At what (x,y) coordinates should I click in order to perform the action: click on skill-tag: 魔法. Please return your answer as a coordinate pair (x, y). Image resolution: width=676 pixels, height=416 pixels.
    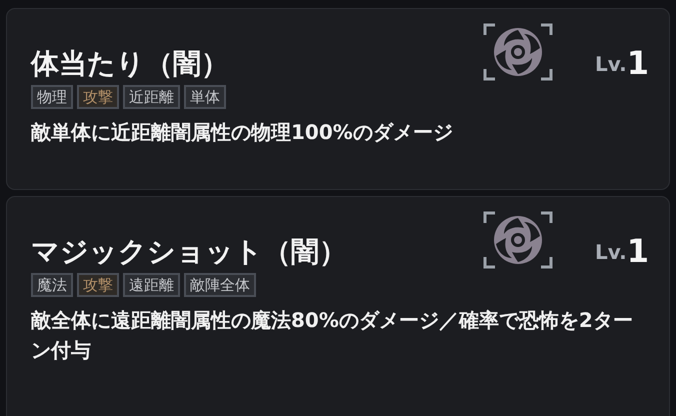
    Looking at the image, I should click on (52, 285).